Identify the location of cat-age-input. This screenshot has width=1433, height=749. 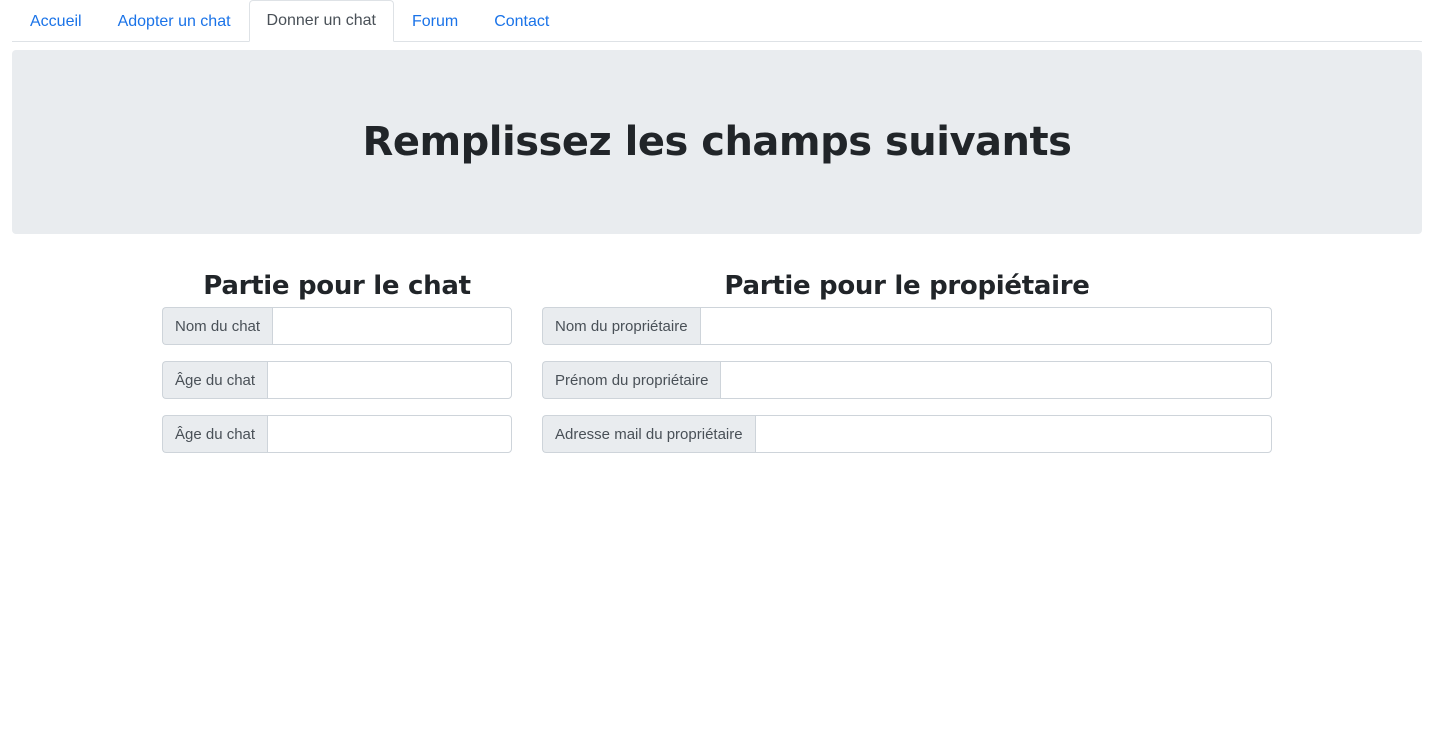
(389, 380).